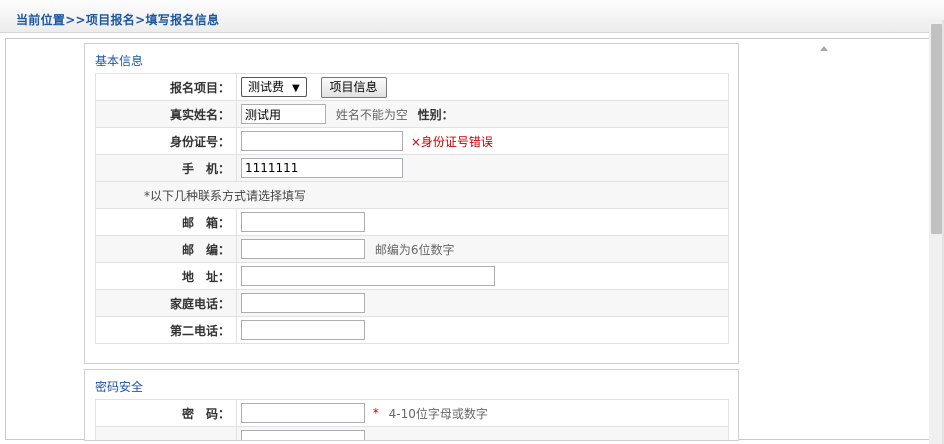 This screenshot has width=944, height=444. What do you see at coordinates (166, 276) in the screenshot?
I see `address-label: 地 址：` at bounding box center [166, 276].